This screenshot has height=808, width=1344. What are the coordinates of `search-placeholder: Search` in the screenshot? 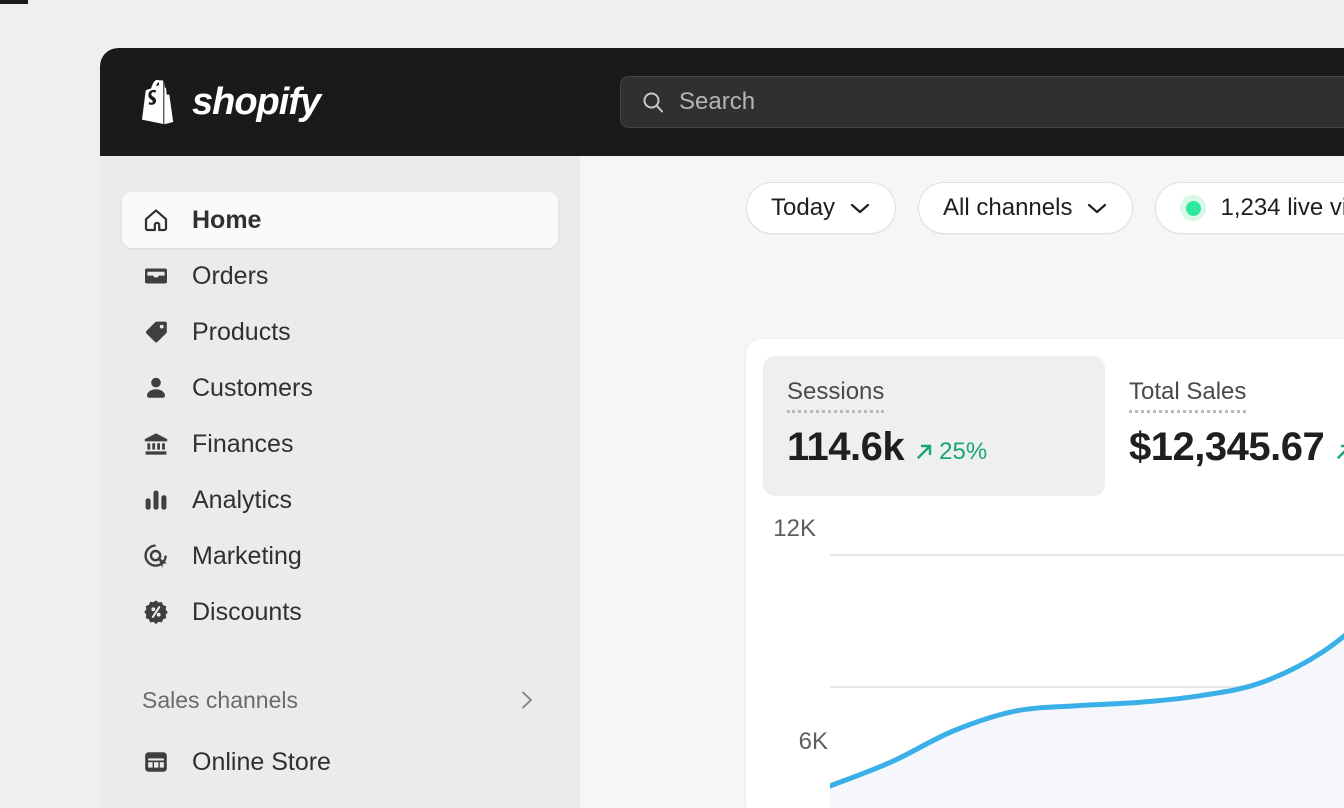 It's located at (717, 101).